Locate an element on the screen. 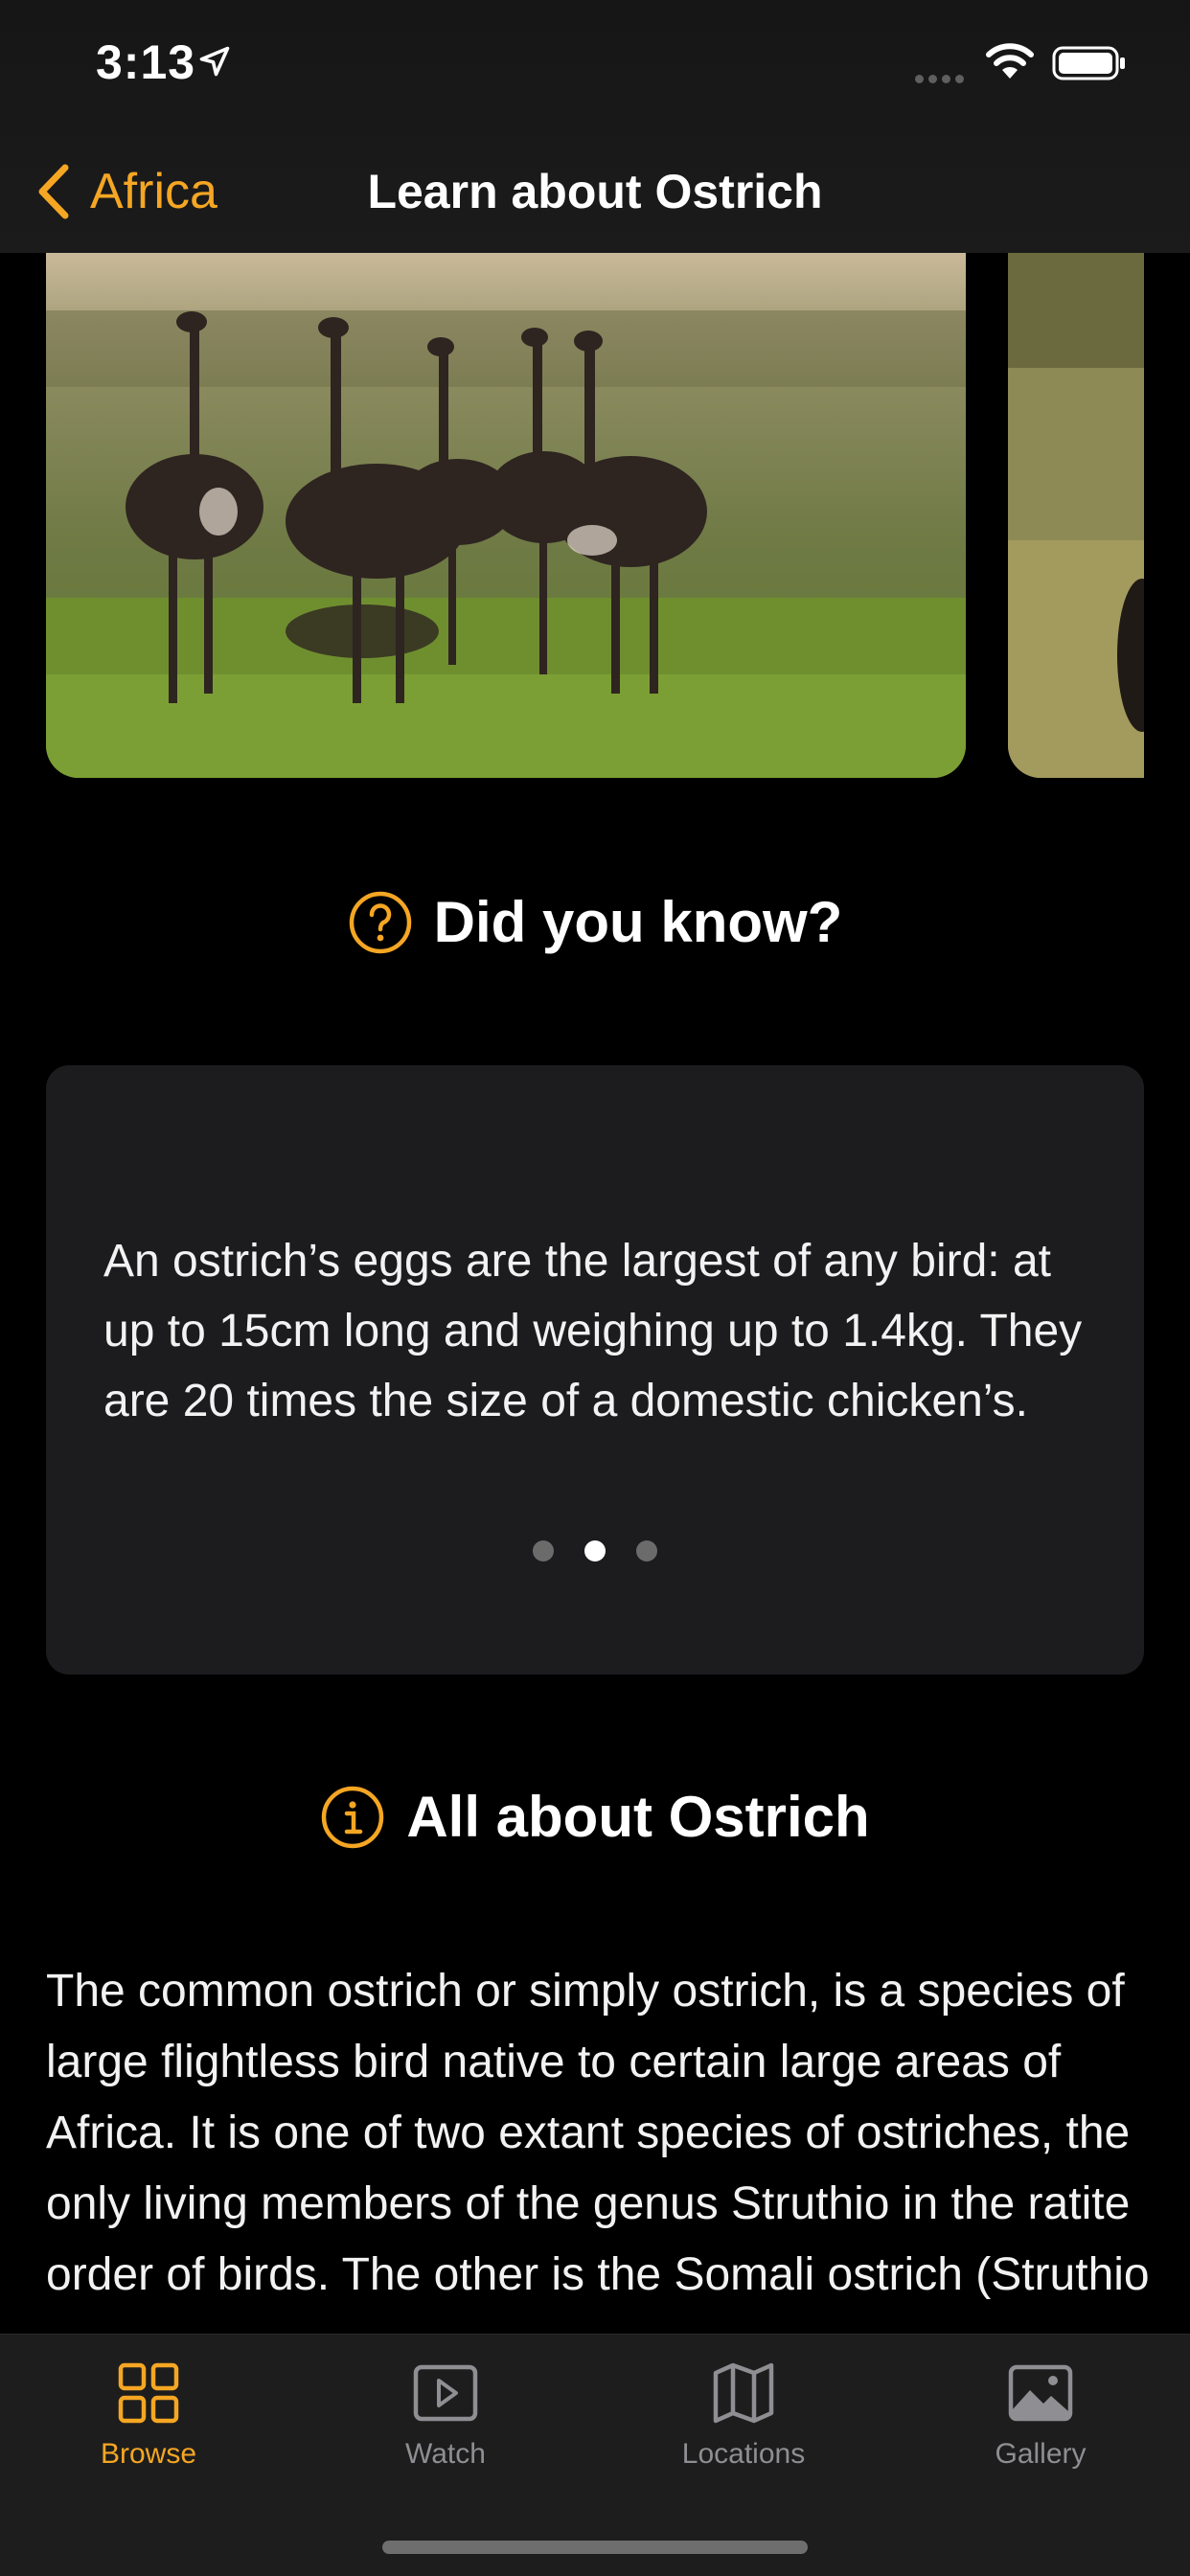 The image size is (1190, 2576). home-indicator is located at coordinates (595, 2547).